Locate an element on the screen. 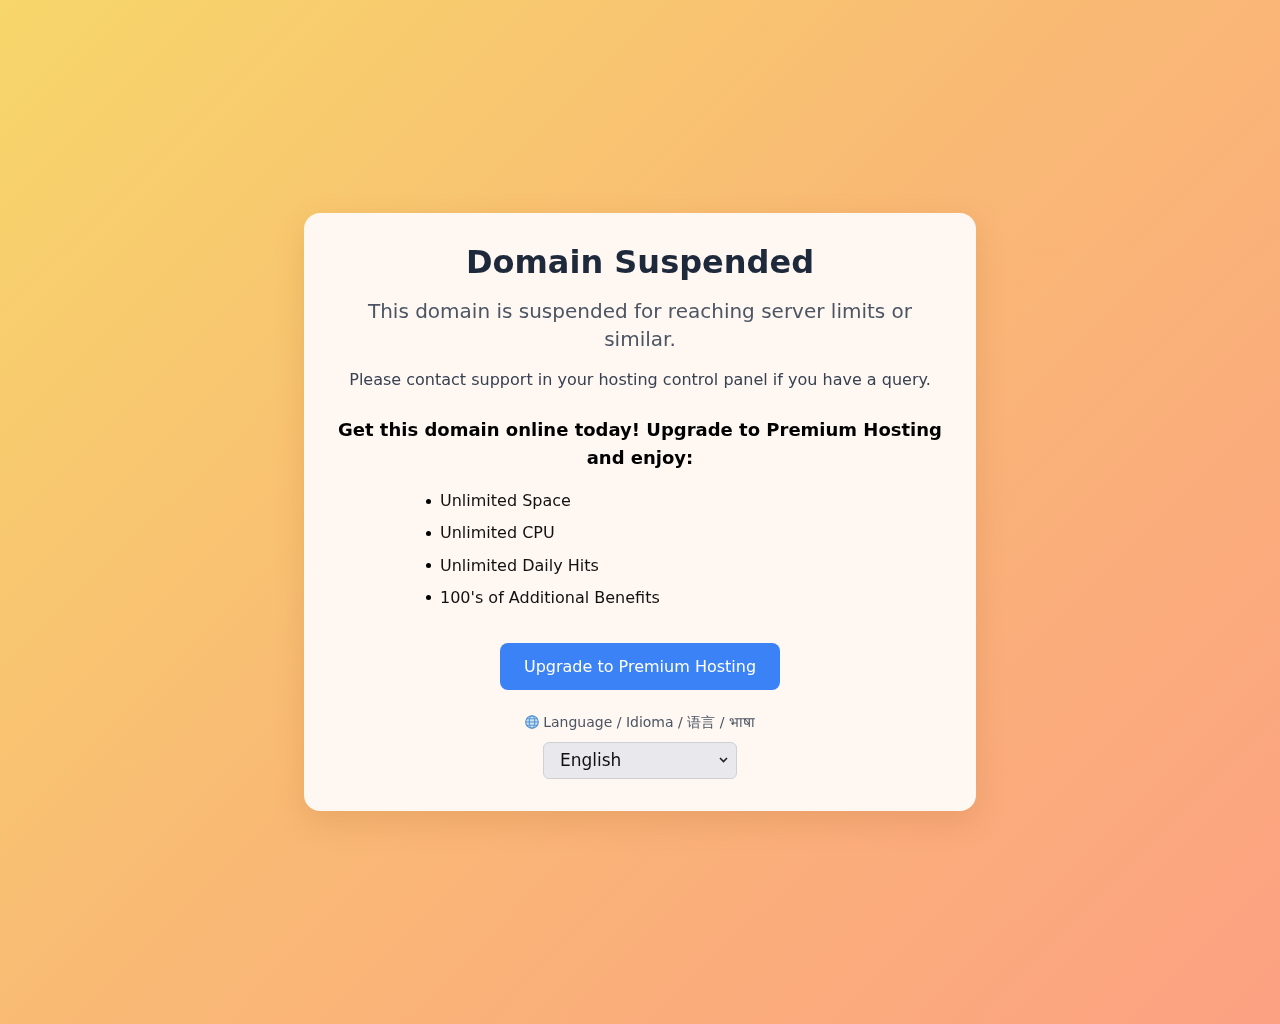 The height and width of the screenshot is (1024, 1280). benefit-item: Unlimited Daily Hits is located at coordinates (519, 565).